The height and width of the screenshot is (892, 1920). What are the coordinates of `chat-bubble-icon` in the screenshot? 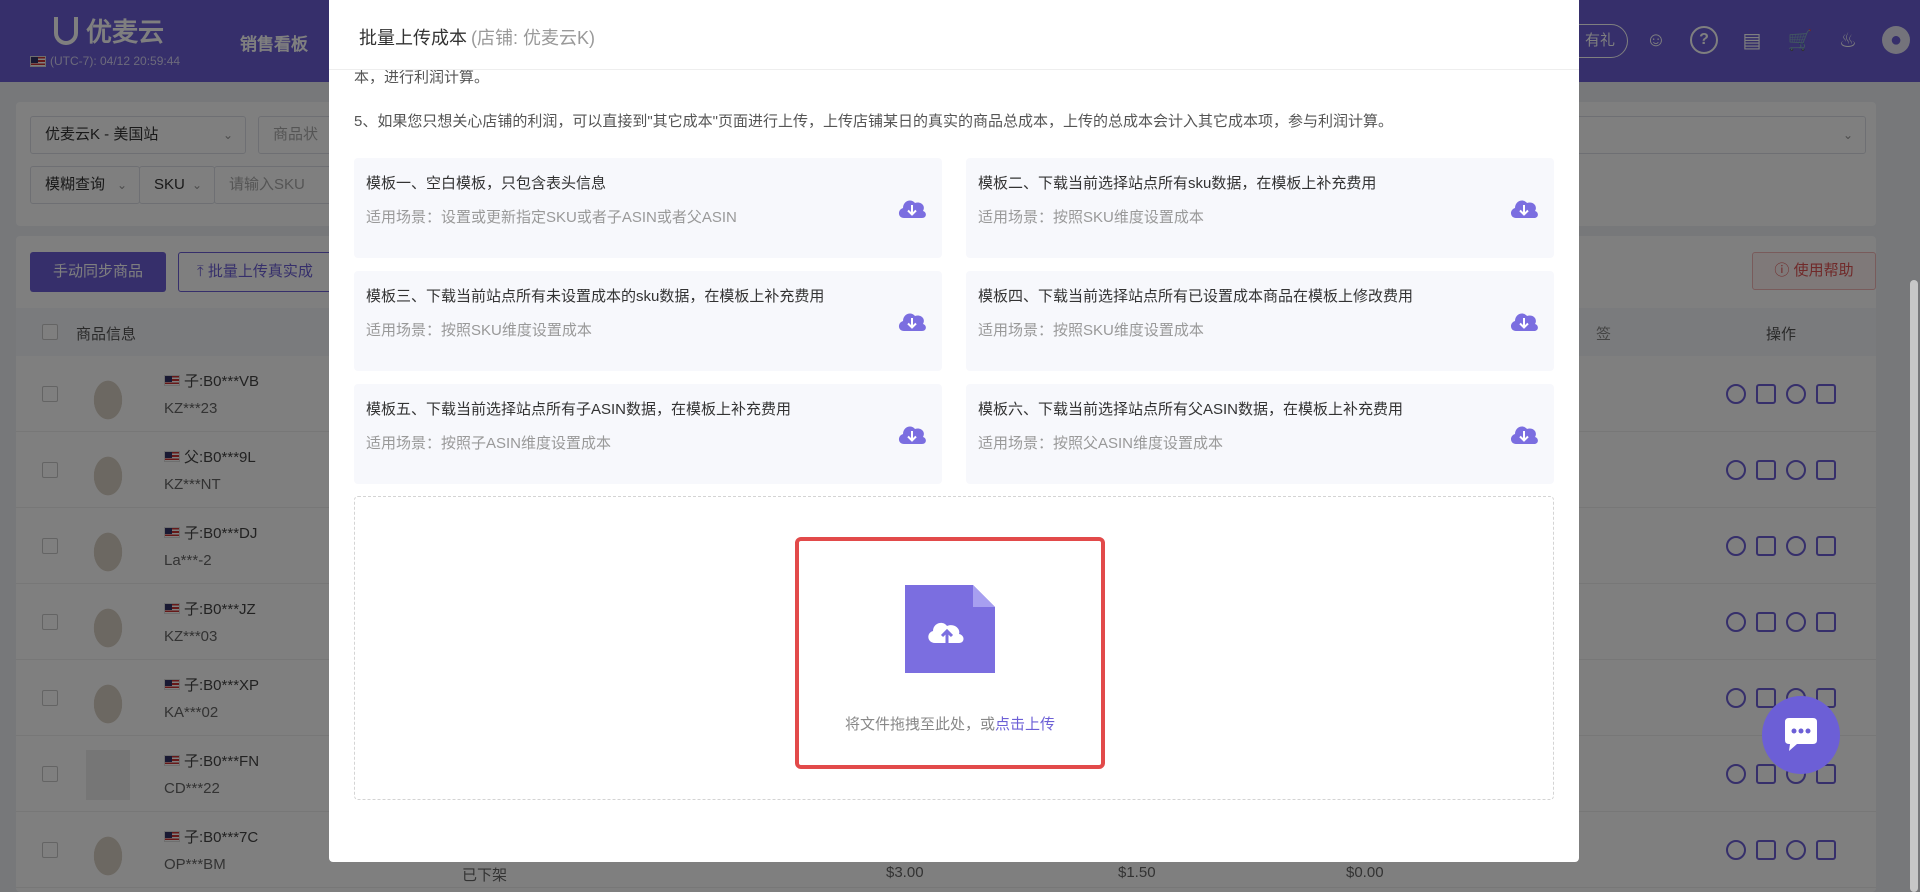 It's located at (1801, 734).